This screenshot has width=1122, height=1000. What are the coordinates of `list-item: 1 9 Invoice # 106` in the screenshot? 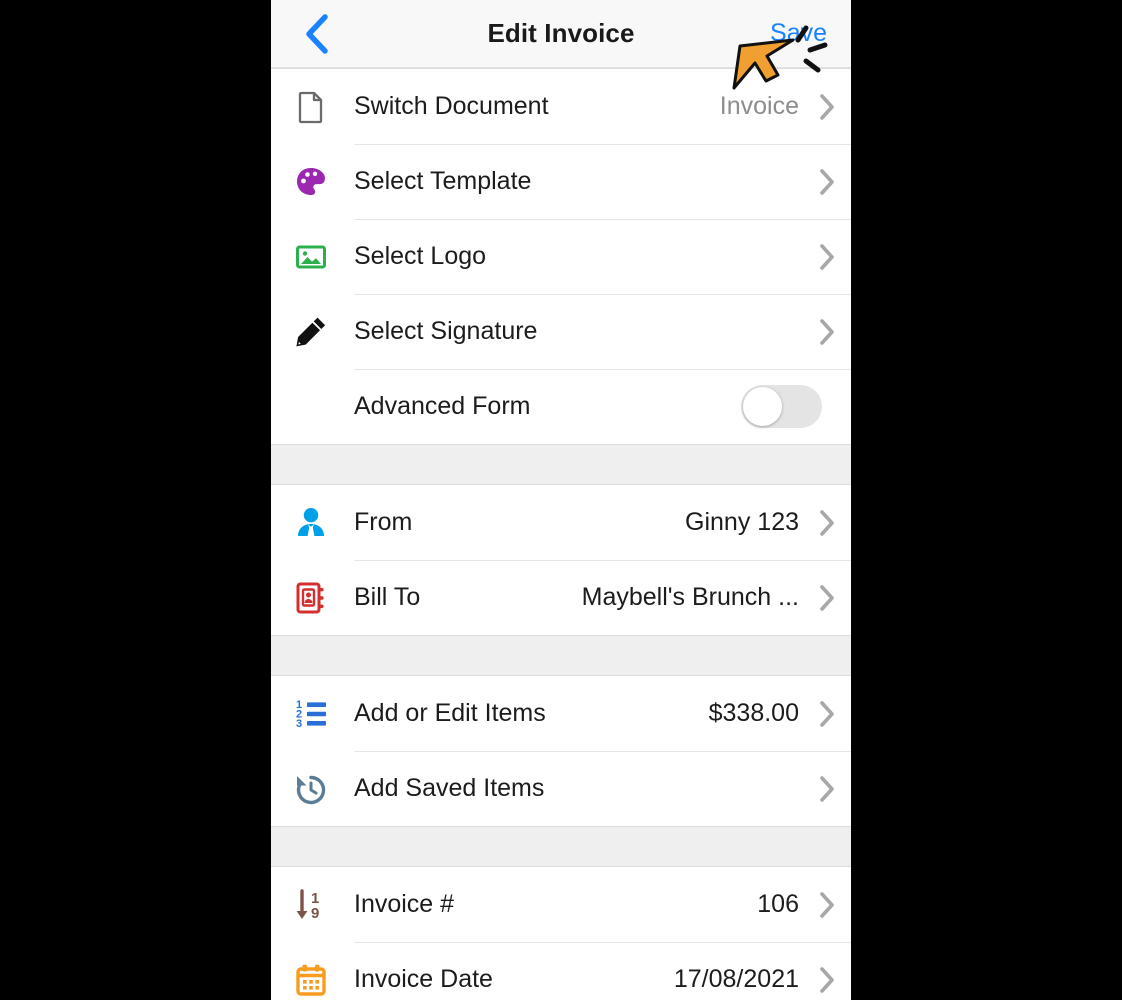 It's located at (561, 904).